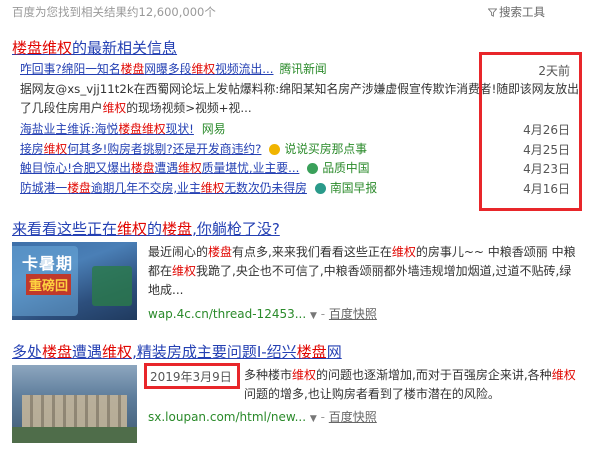 This screenshot has height=449, width=594. I want to click on news-date: 4月16日, so click(546, 188).